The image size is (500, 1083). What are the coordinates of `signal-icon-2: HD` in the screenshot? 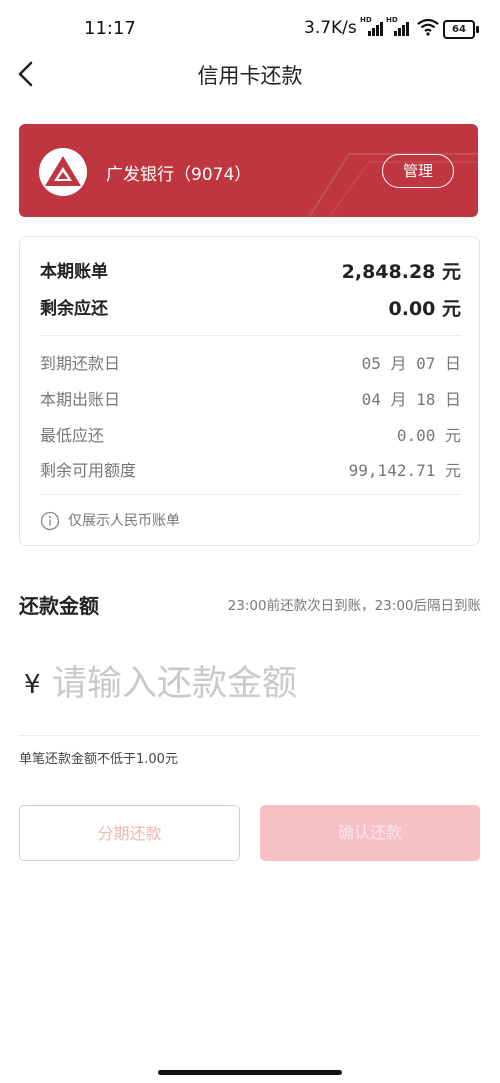 It's located at (397, 26).